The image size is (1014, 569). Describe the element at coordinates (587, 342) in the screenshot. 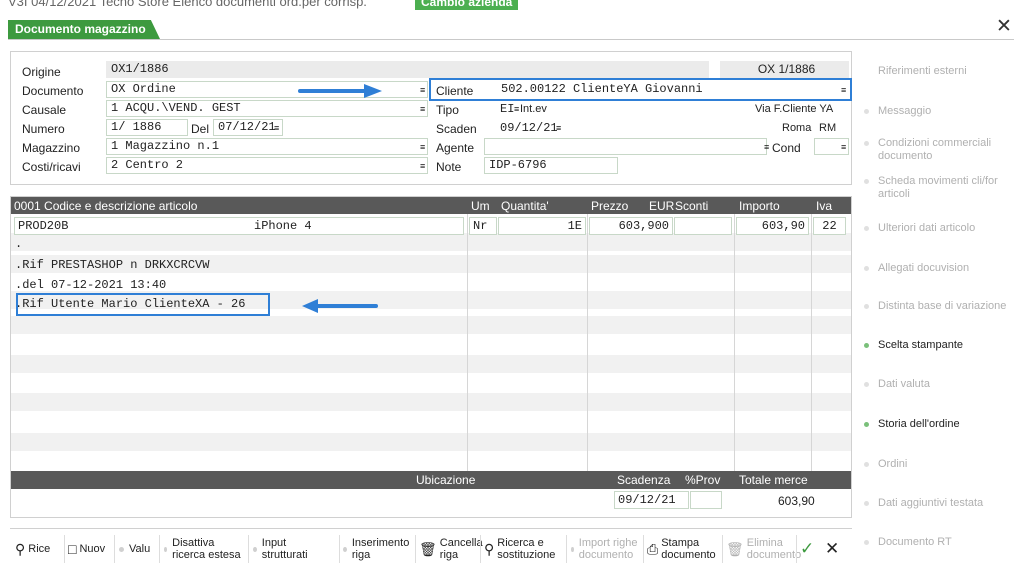

I see `col-divider` at that location.